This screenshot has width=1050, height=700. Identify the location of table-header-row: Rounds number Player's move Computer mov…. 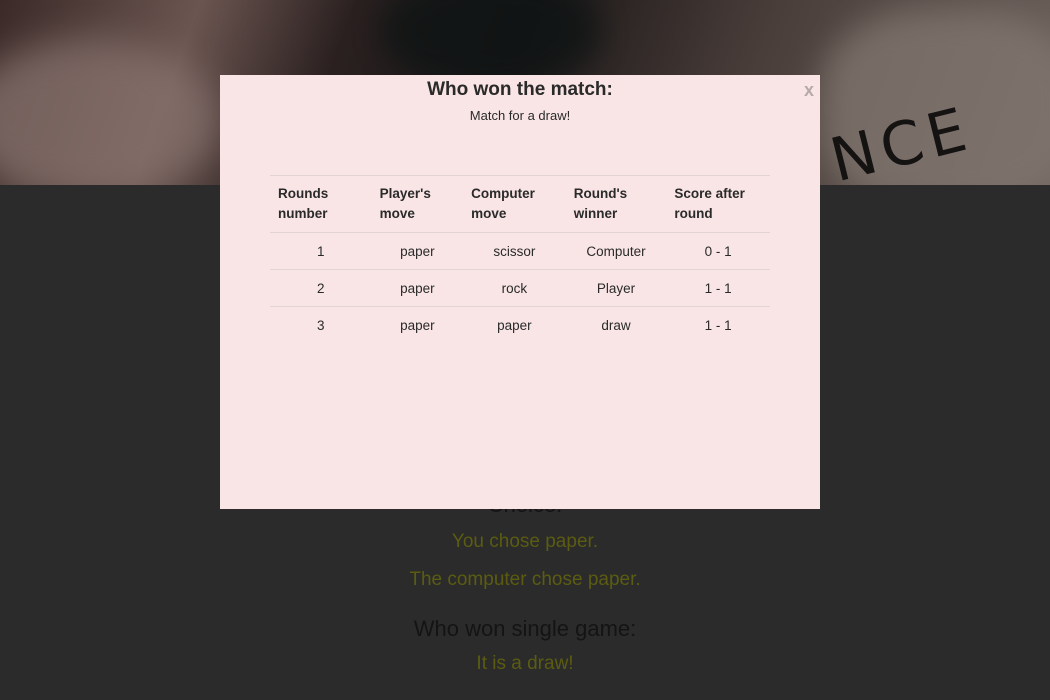
(520, 204).